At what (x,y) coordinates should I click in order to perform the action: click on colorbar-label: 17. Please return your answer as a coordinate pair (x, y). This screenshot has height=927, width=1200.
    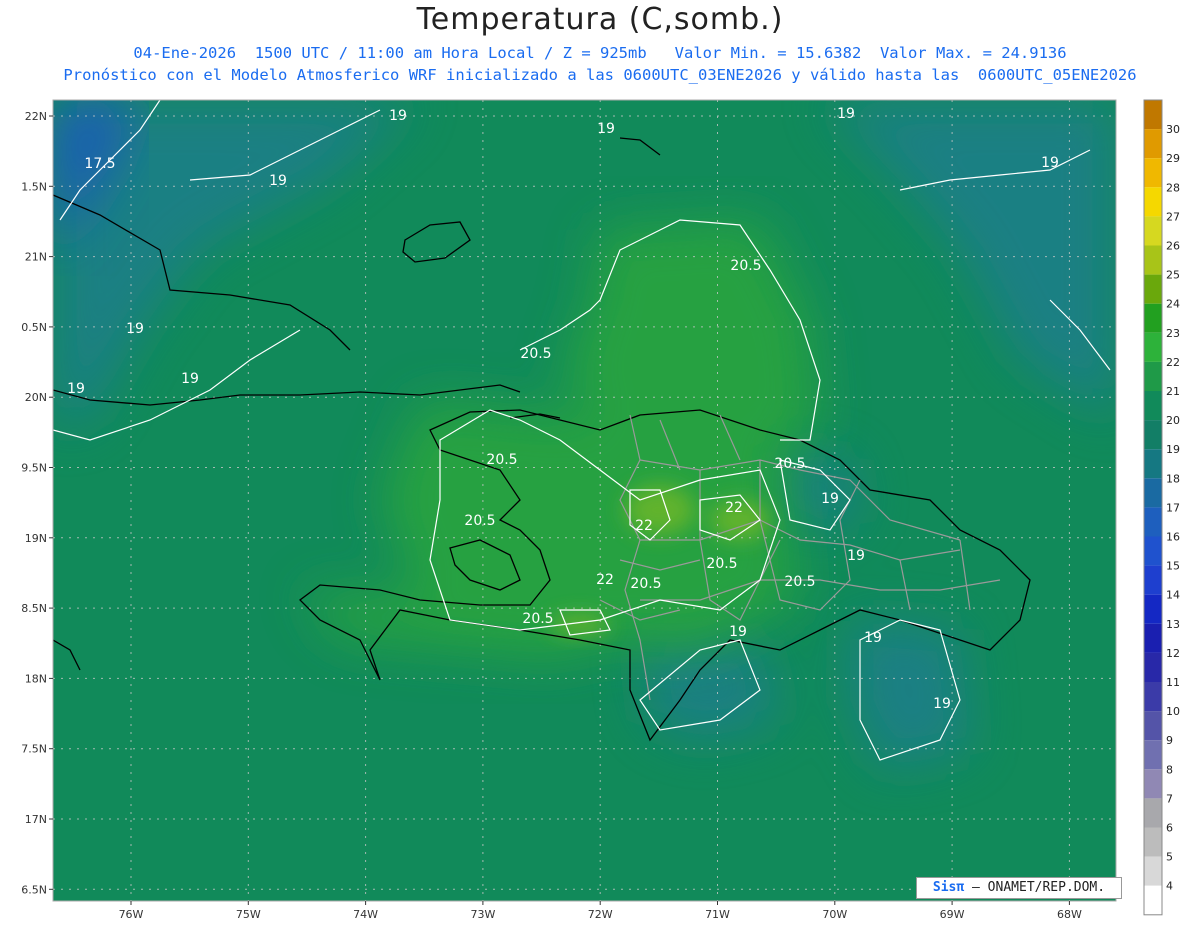
    Looking at the image, I should click on (1173, 507).